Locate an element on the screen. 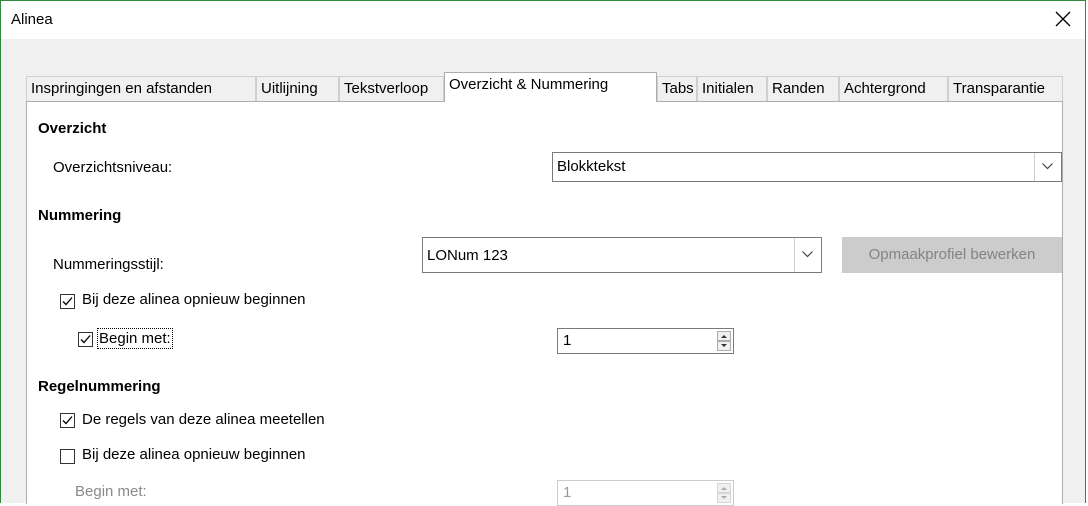 This screenshot has width=1088, height=506. begin-met-value: 1 is located at coordinates (567, 340).